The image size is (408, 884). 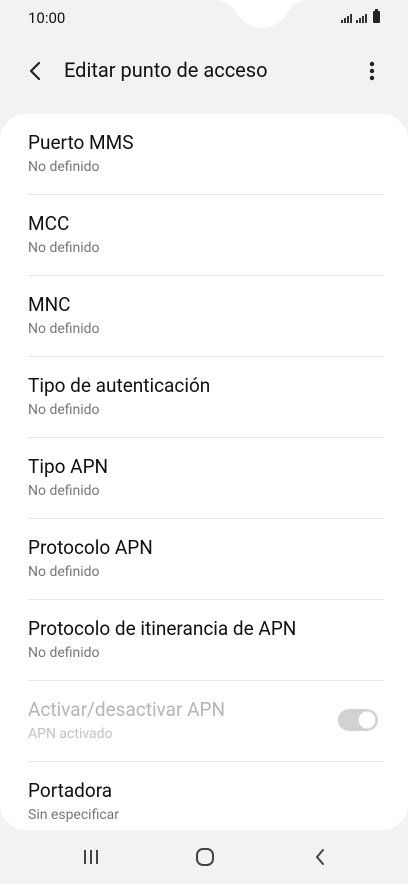 What do you see at coordinates (206, 235) in the screenshot?
I see `setting-row-mcc: MCC No definido` at bounding box center [206, 235].